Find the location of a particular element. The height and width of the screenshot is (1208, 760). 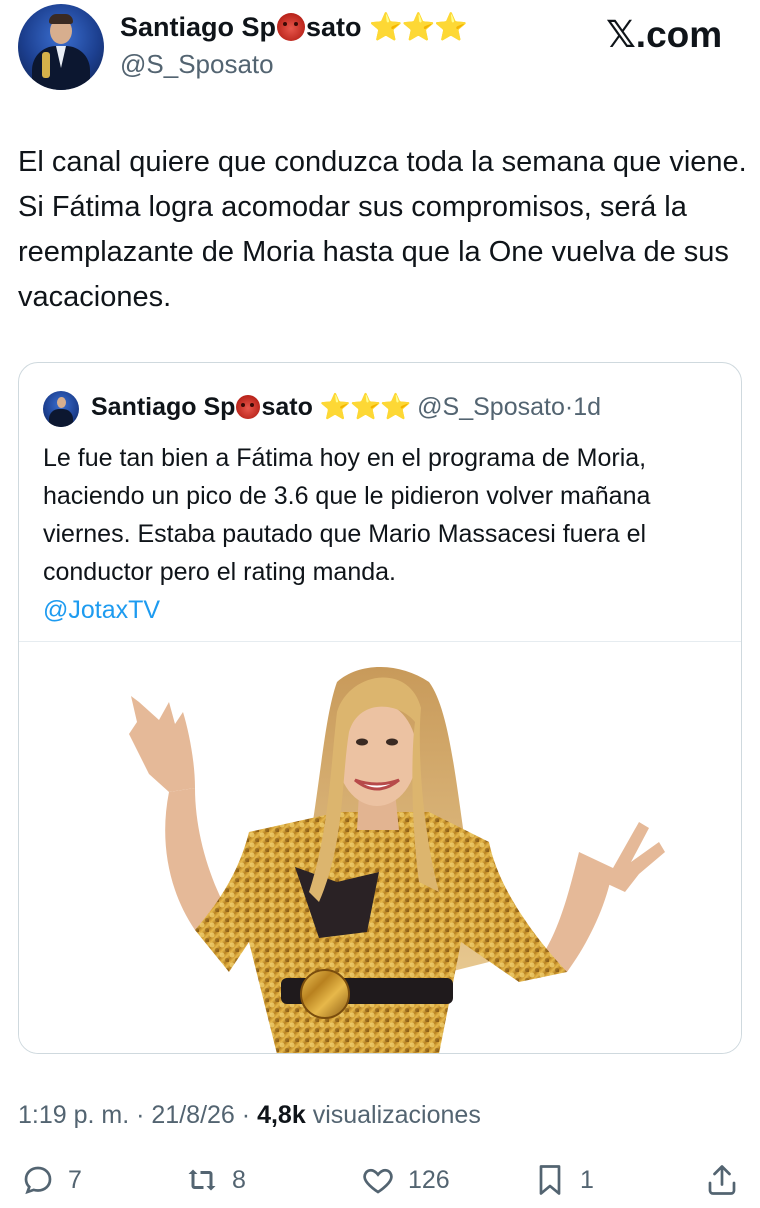

views-count: 4,8k is located at coordinates (281, 1115).